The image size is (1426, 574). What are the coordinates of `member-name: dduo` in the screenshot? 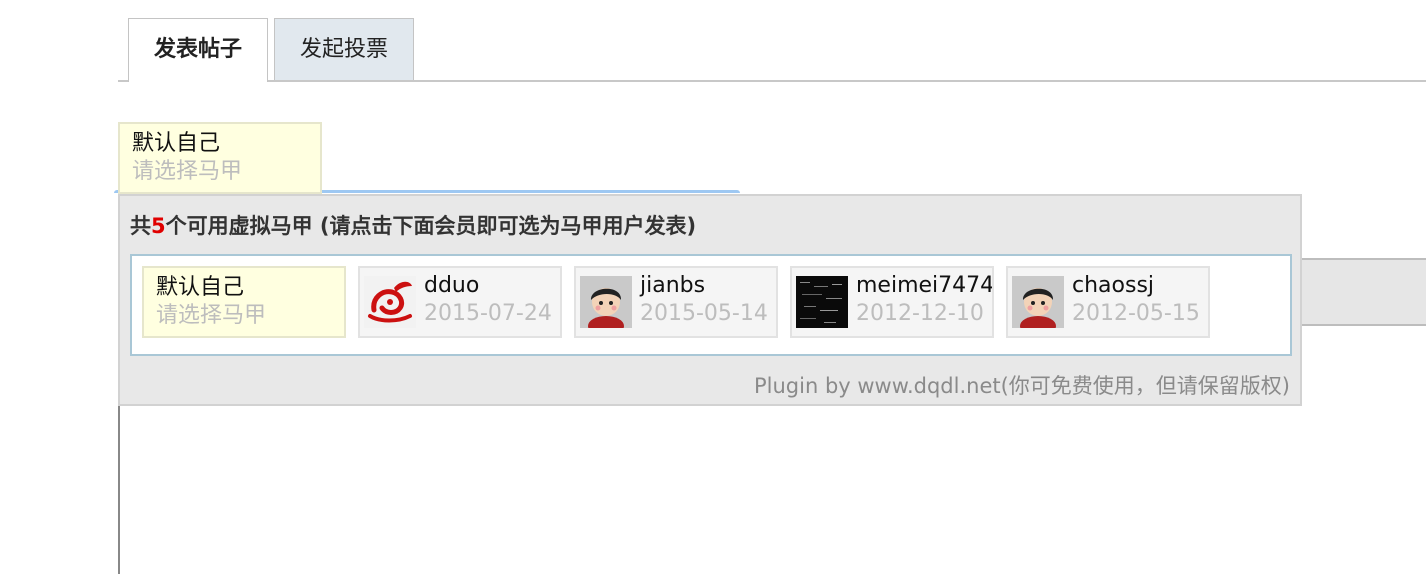 It's located at (452, 285).